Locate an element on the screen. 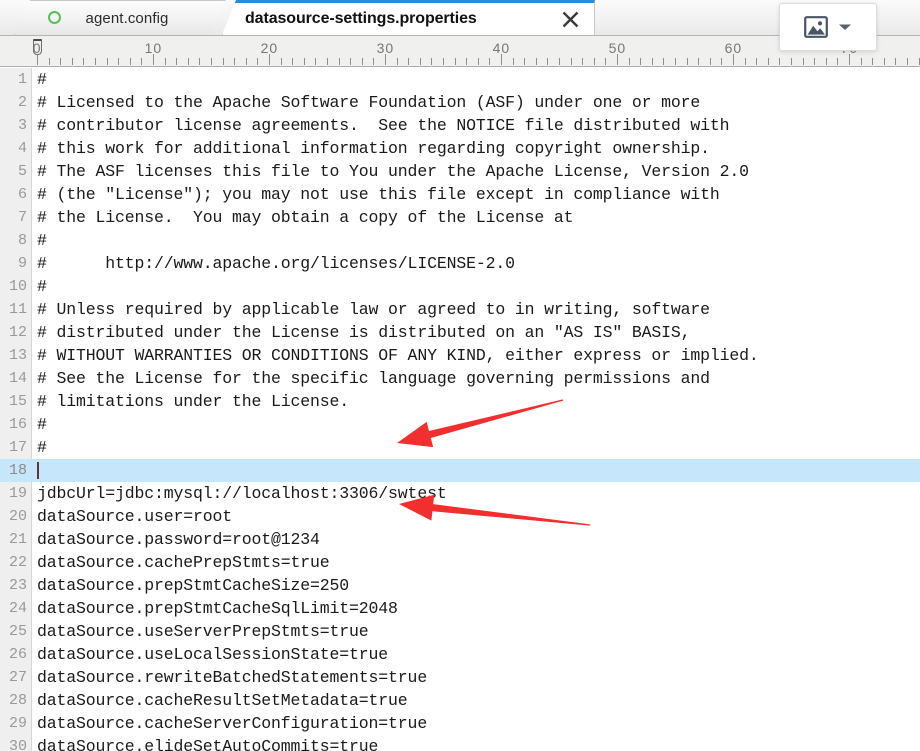 Image resolution: width=920 pixels, height=751 pixels. line-number: 20 is located at coordinates (17, 516).